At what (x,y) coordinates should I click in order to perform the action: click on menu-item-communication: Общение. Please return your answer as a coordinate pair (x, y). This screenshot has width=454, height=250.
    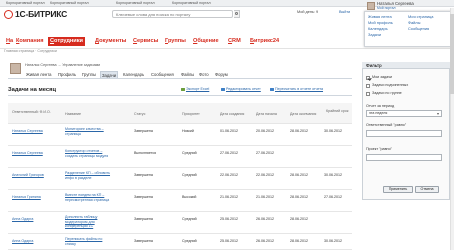
    Looking at the image, I should click on (206, 41).